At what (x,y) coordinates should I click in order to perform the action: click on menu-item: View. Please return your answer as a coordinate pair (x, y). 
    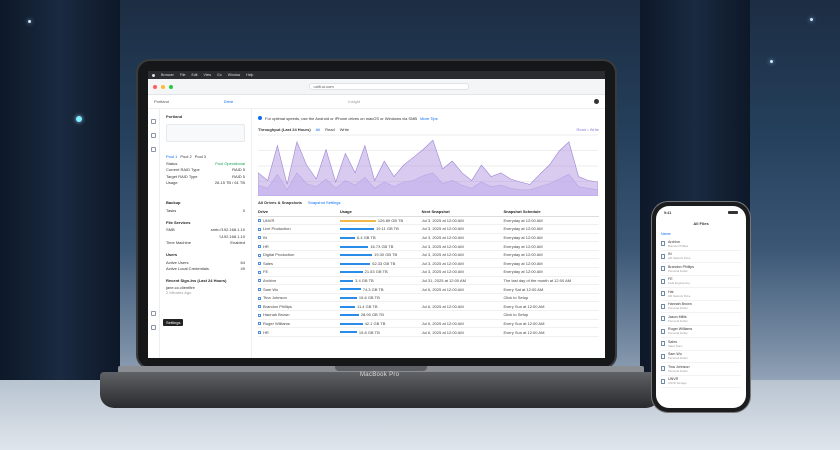
    Looking at the image, I should click on (208, 75).